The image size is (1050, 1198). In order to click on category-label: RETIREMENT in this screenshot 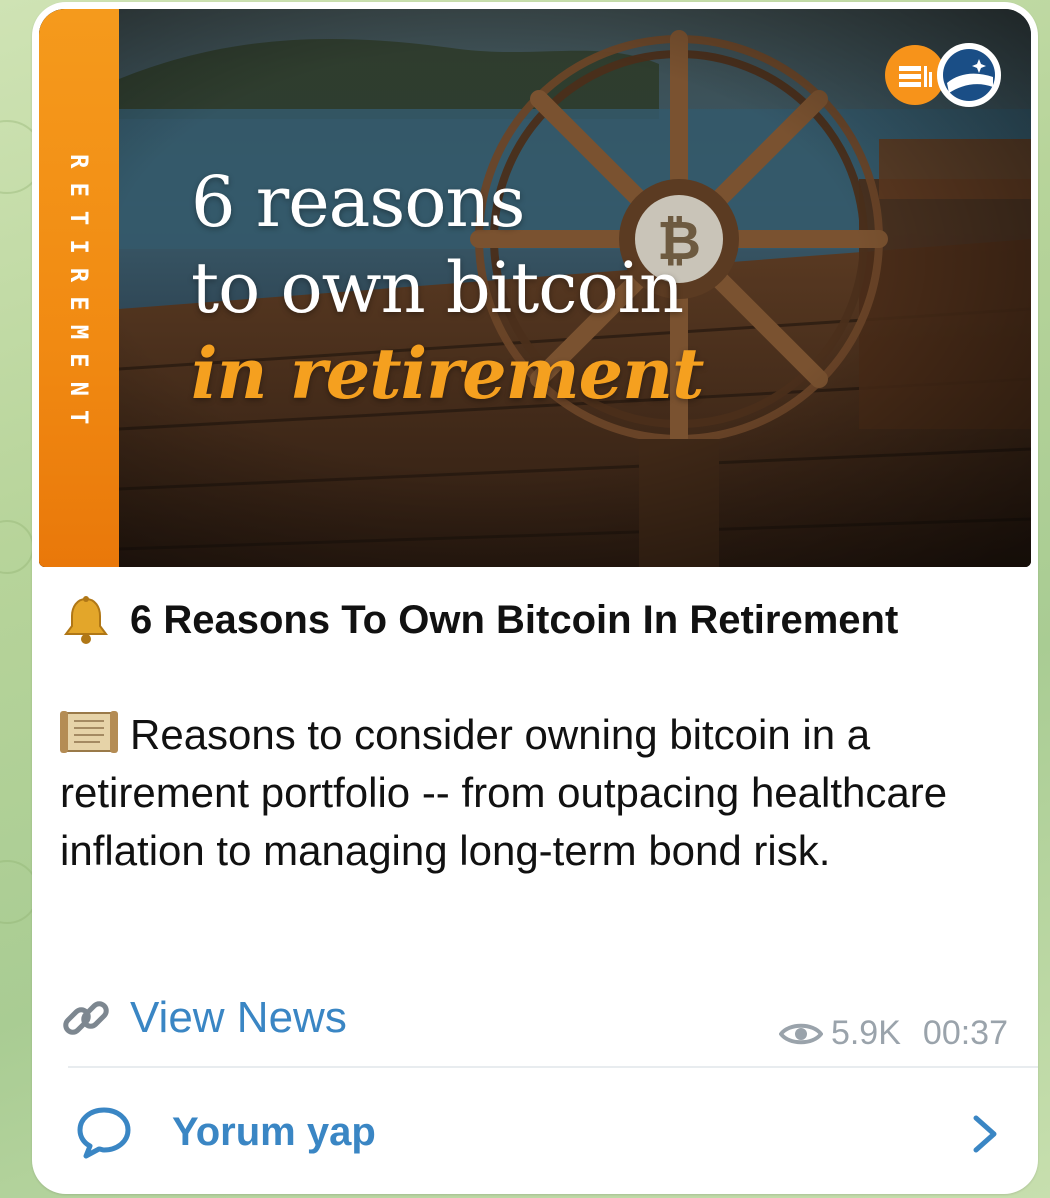, I will do `click(79, 296)`.